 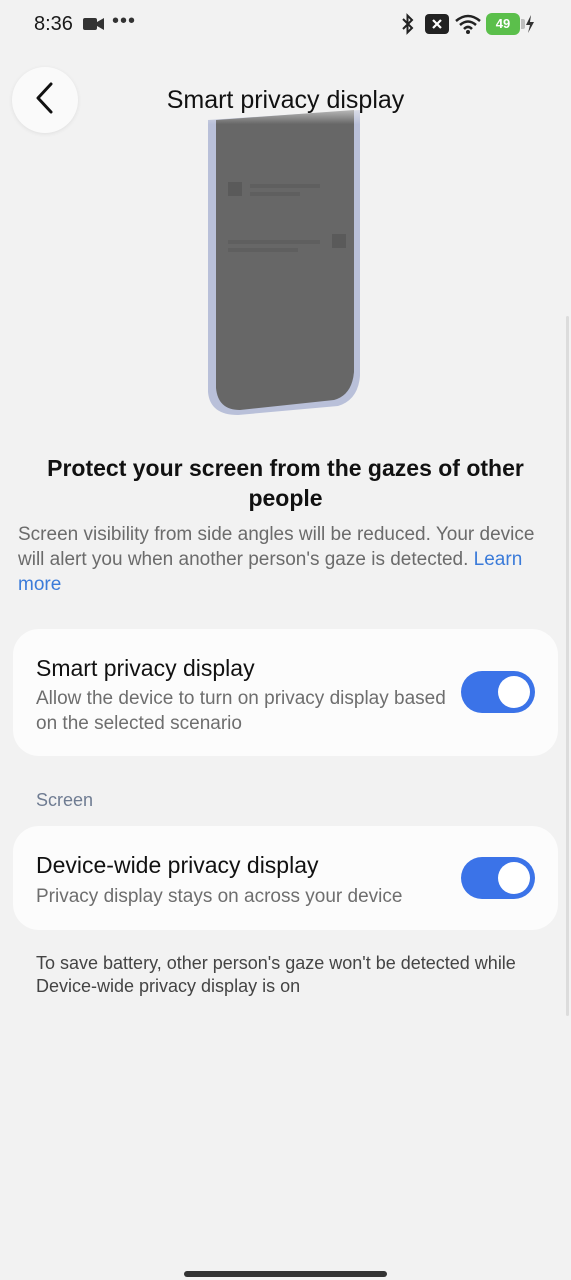 I want to click on charging-icon, so click(x=530, y=26).